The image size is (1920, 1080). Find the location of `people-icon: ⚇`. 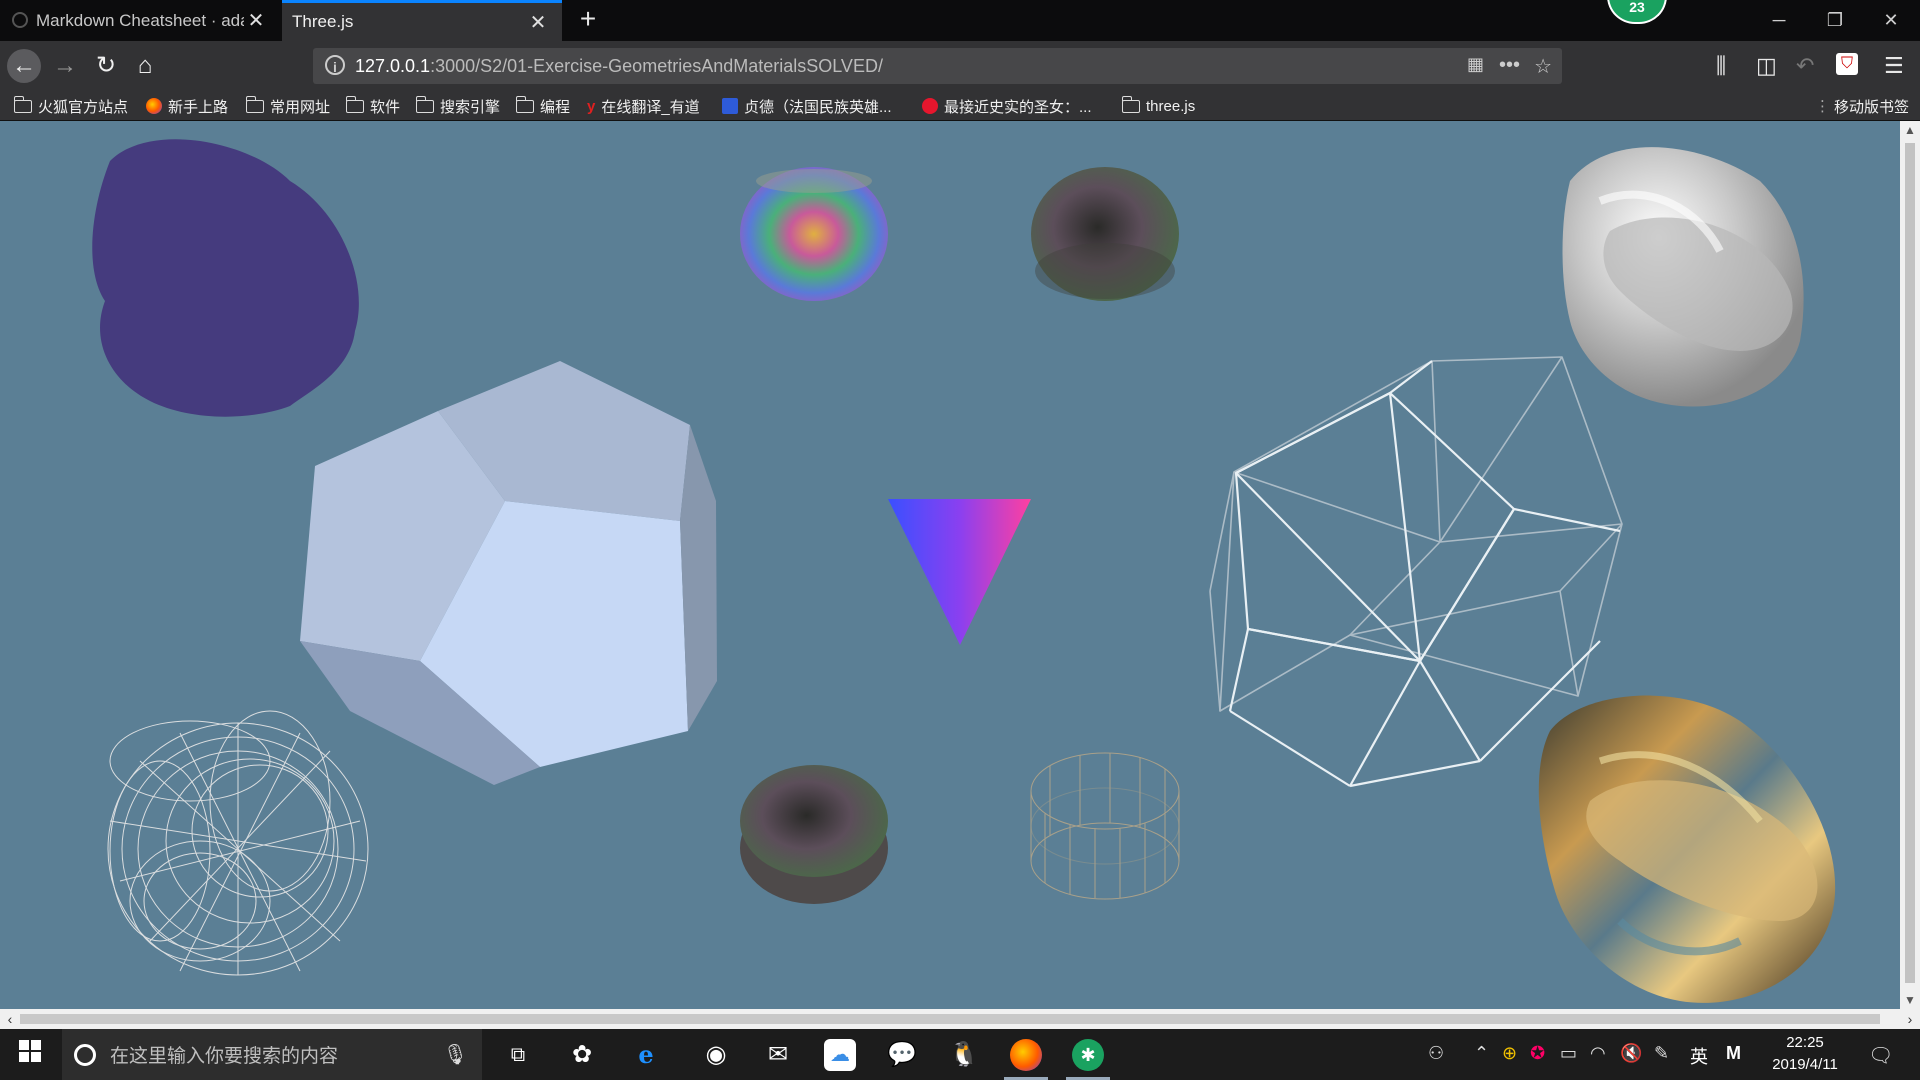

people-icon: ⚇ is located at coordinates (1436, 1053).